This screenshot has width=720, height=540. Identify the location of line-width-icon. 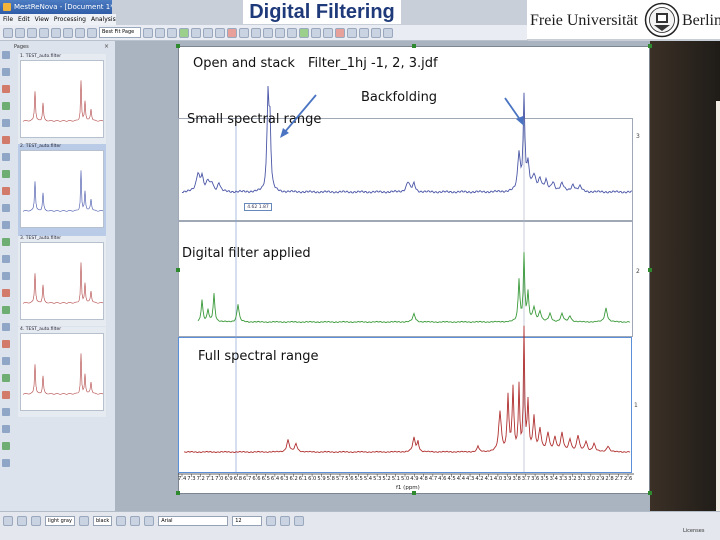
(121, 521).